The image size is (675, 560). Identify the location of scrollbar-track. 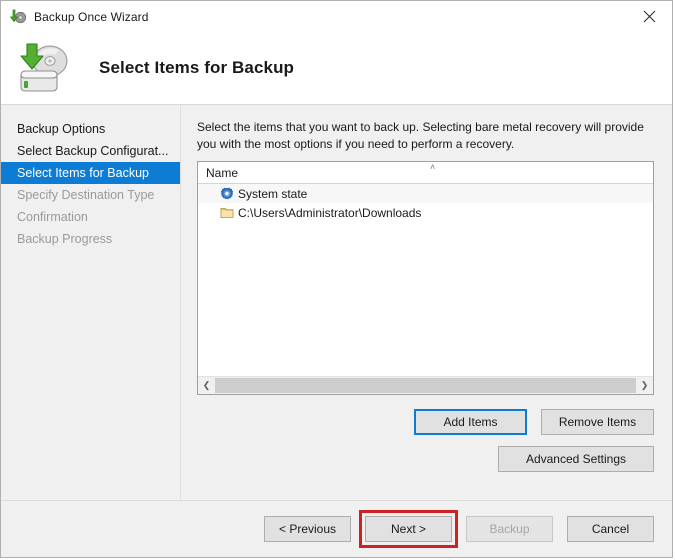
(425, 385).